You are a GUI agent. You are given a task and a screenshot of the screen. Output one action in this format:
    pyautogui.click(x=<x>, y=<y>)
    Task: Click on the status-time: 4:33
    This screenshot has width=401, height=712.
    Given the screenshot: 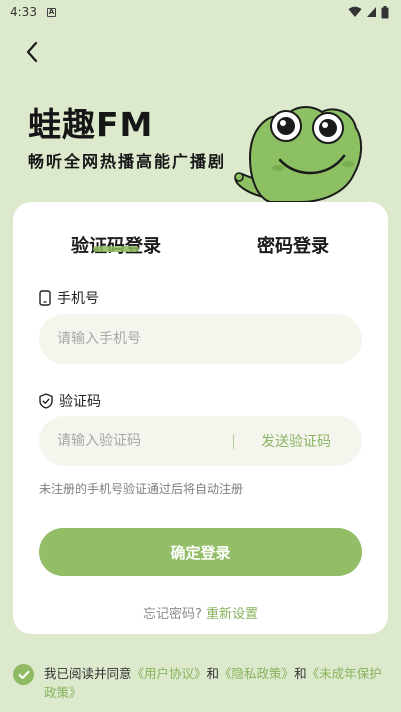 What is the action you would take?
    pyautogui.click(x=23, y=12)
    